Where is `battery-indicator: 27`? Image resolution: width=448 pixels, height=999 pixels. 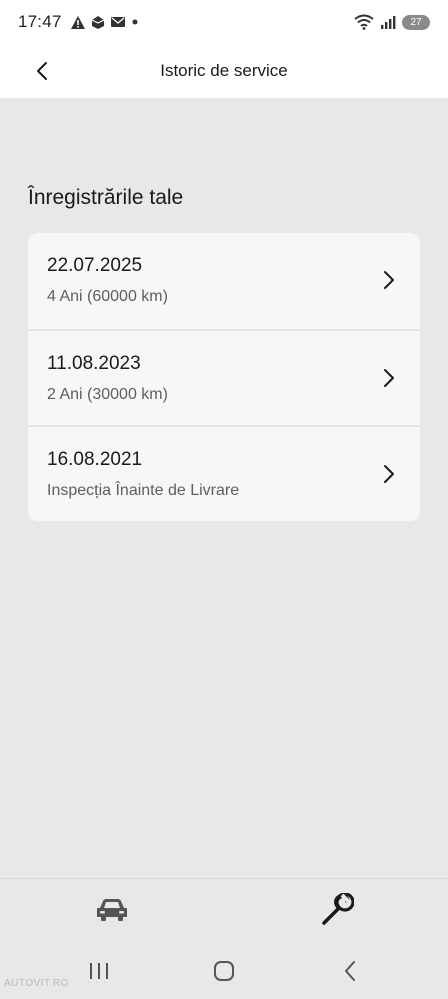
battery-indicator: 27 is located at coordinates (416, 22).